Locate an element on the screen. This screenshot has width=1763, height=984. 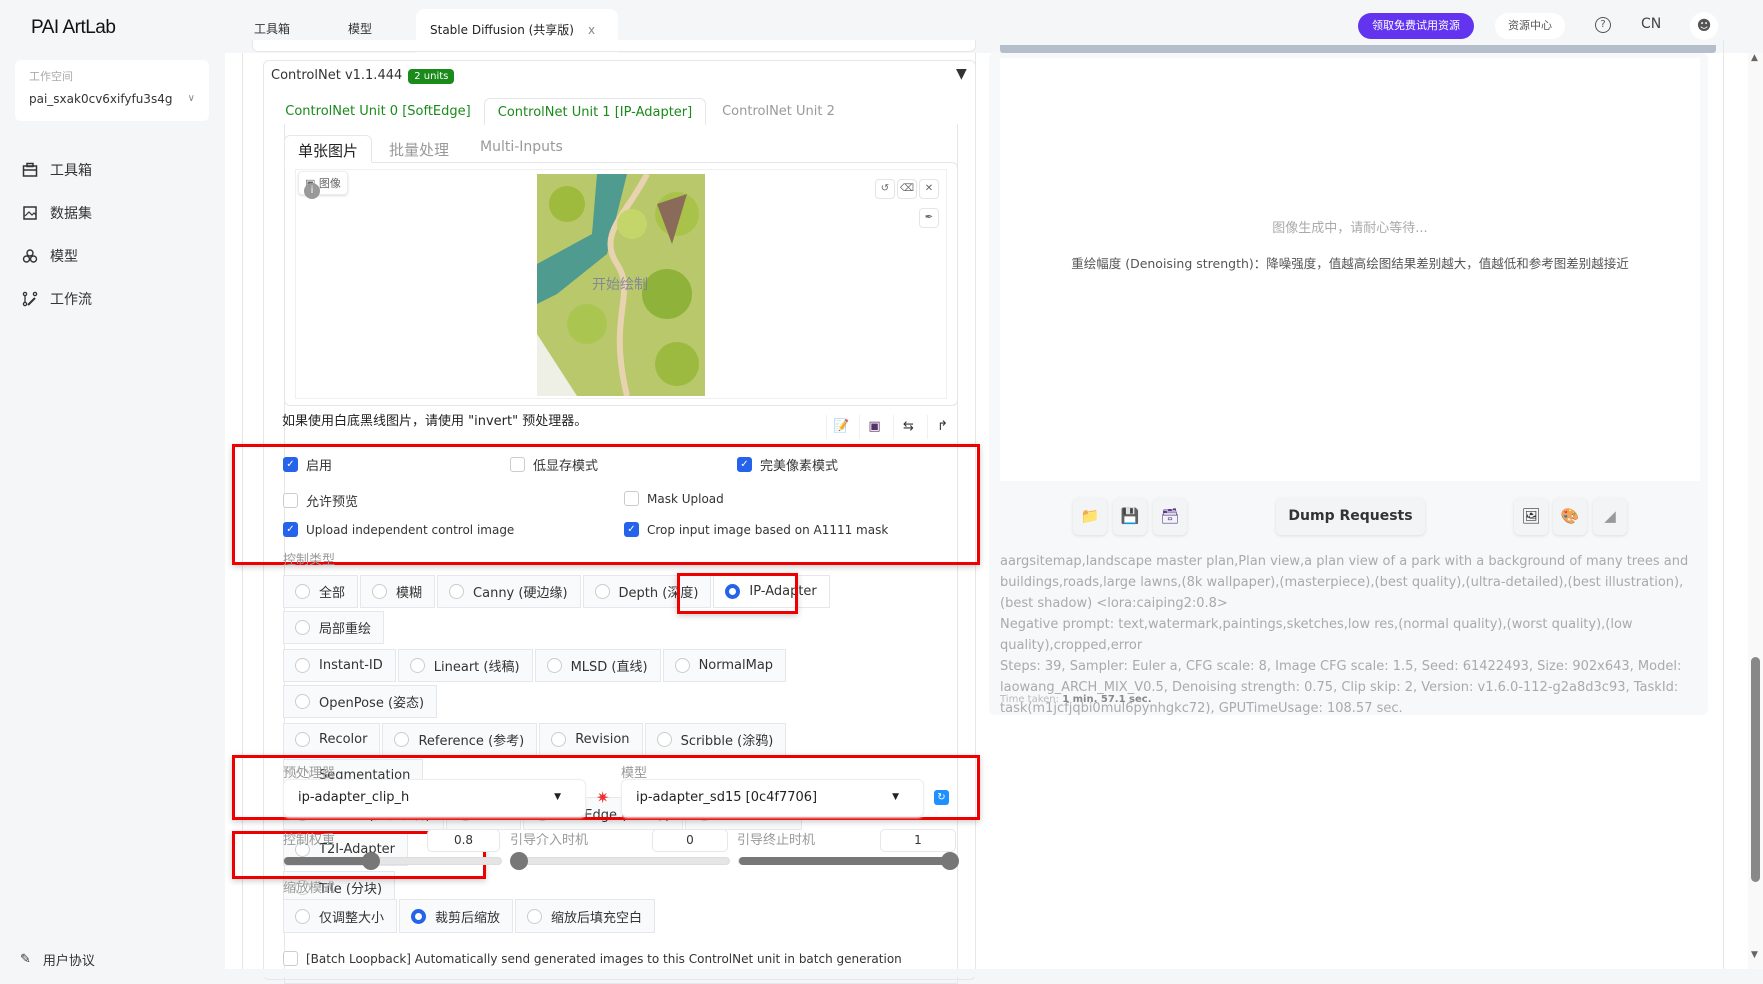
tab-unit-2: ControlNet Unit 2 is located at coordinates (778, 111).